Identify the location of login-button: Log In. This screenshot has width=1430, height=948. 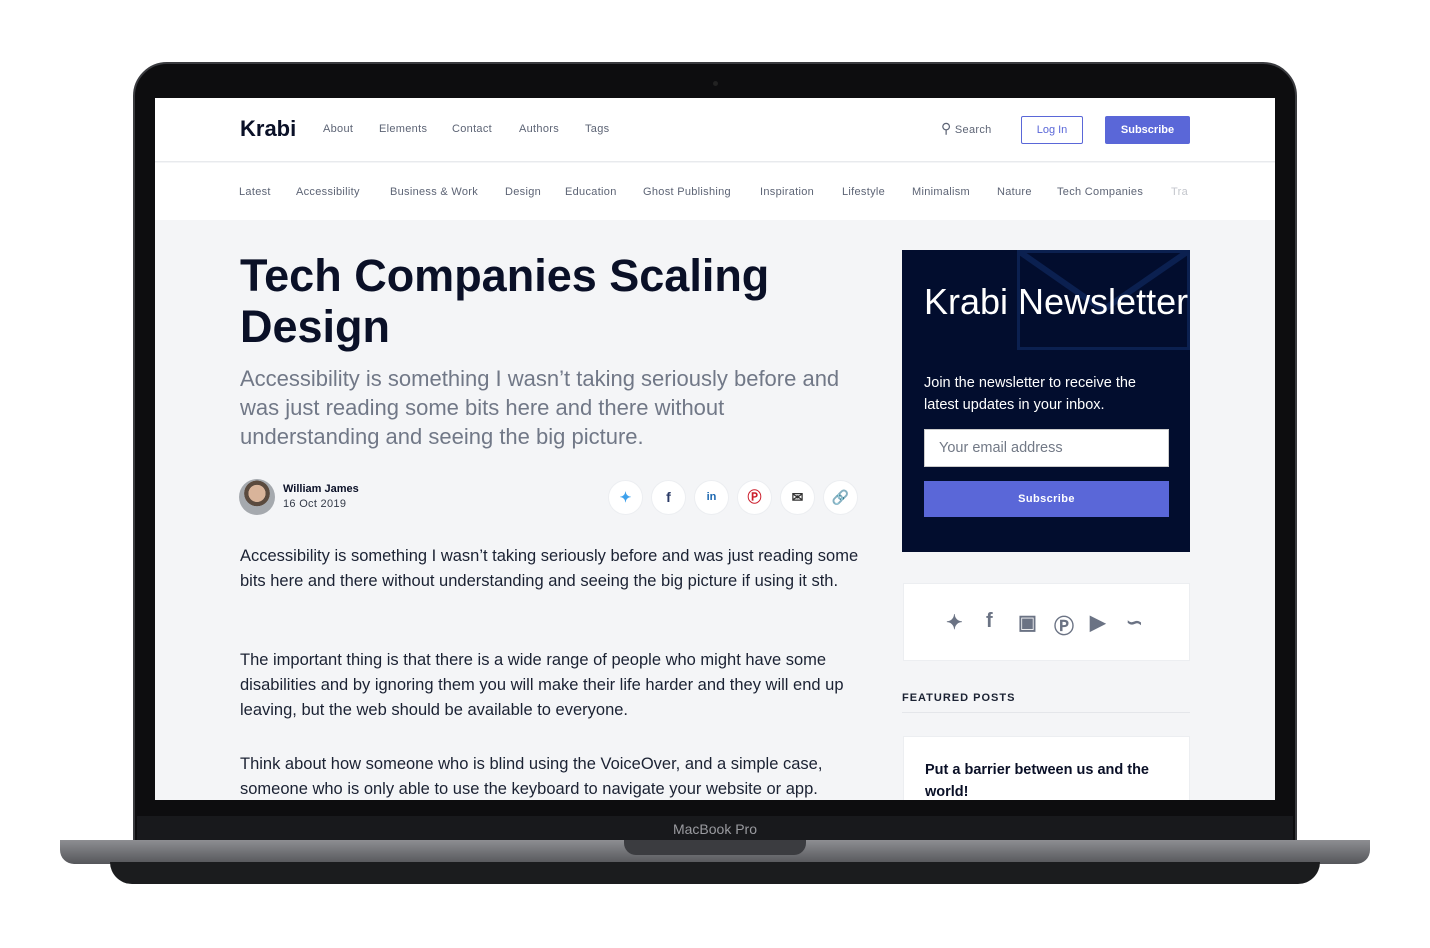
(1052, 130).